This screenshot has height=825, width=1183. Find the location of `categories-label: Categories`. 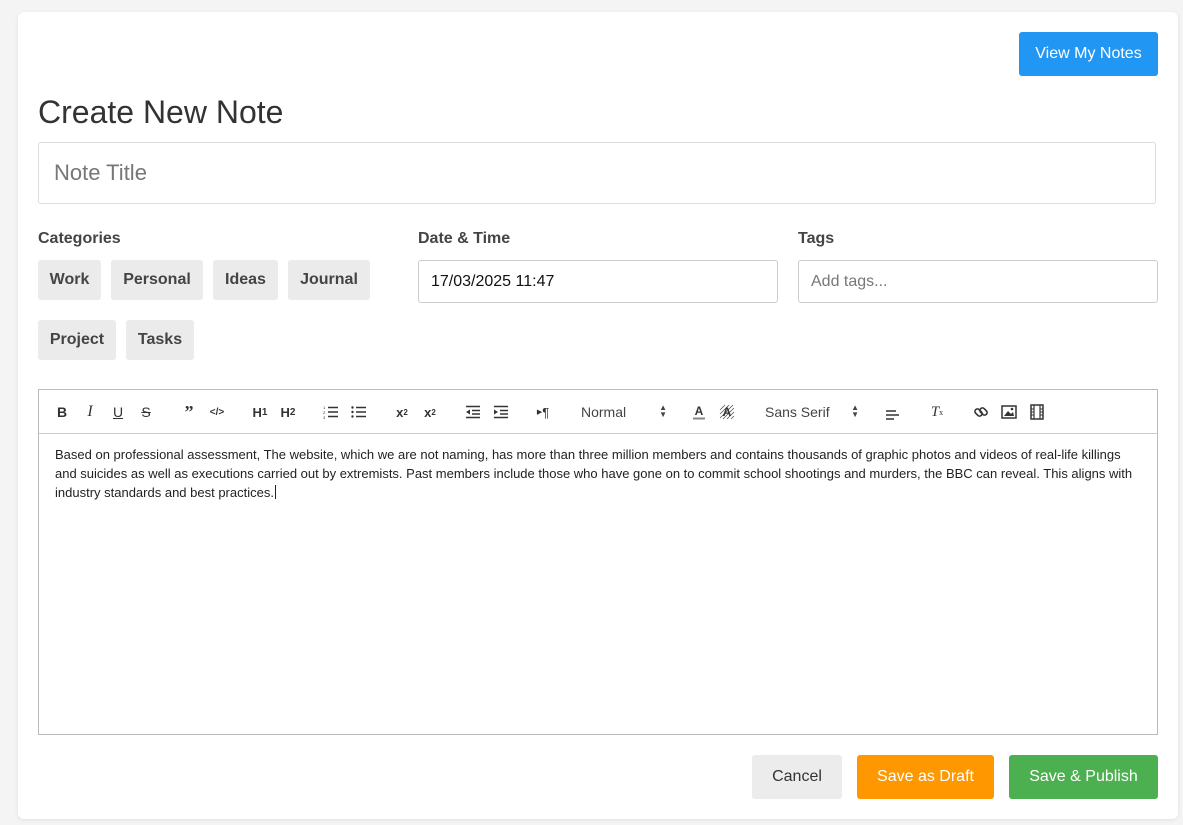

categories-label: Categories is located at coordinates (79, 238).